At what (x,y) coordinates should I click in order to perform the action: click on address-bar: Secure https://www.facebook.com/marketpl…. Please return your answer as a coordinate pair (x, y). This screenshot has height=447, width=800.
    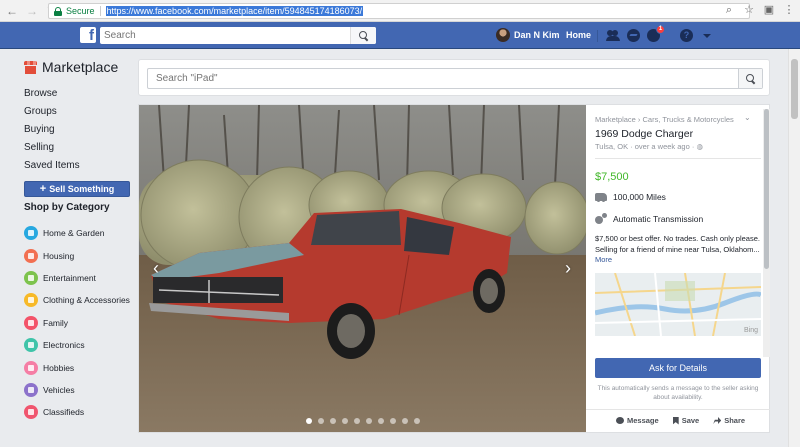
    Looking at the image, I should click on (399, 11).